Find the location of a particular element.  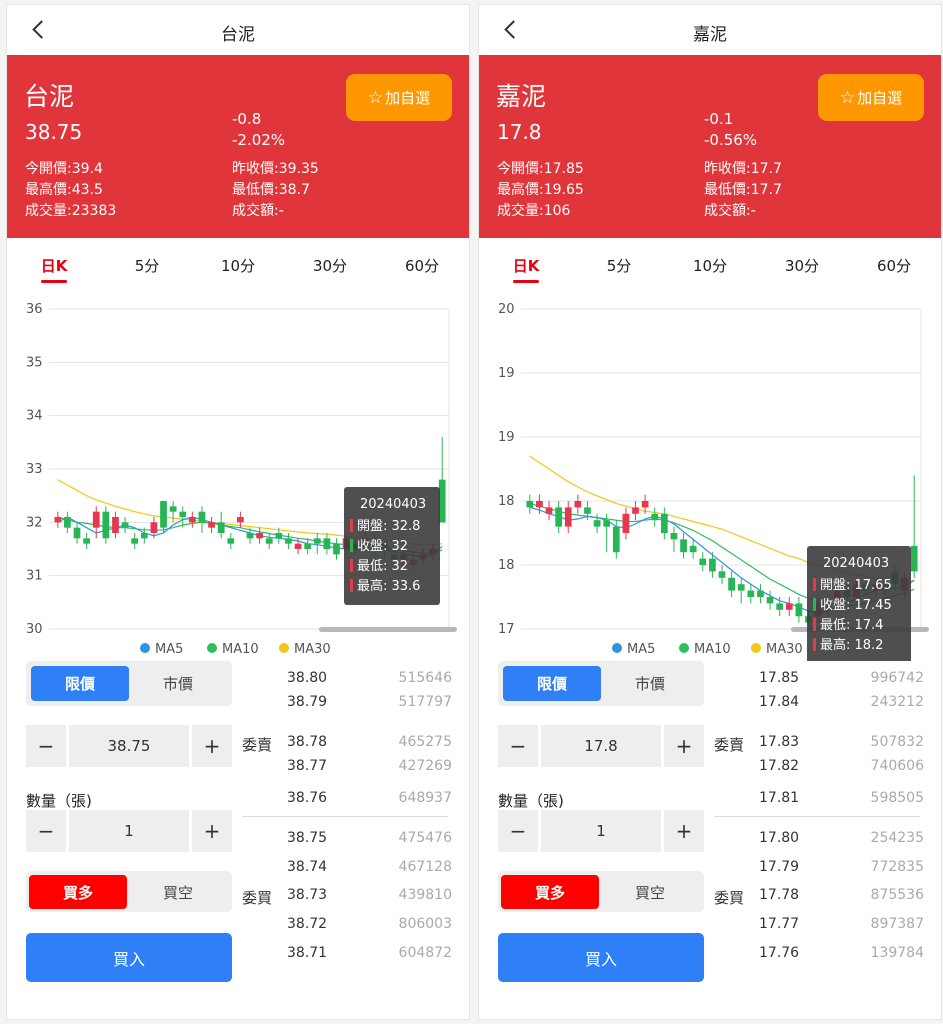

ask-price: 17.82 is located at coordinates (779, 766).